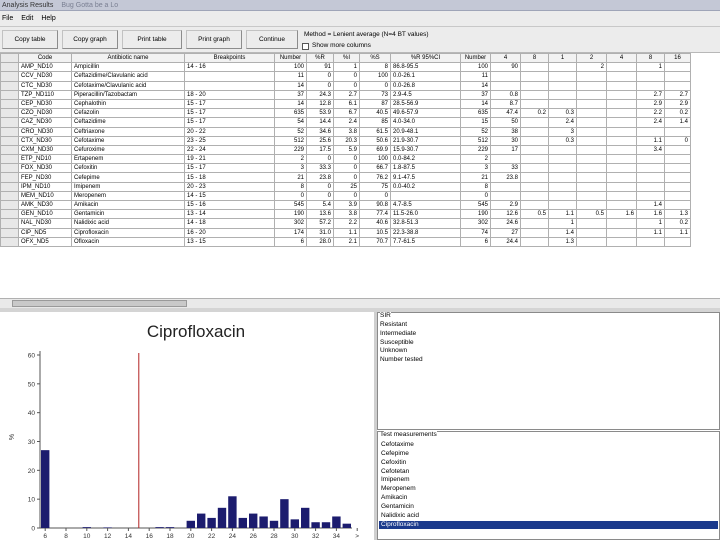 The image size is (720, 540). What do you see at coordinates (128, 58) in the screenshot?
I see `column-header: Antibiotic name` at bounding box center [128, 58].